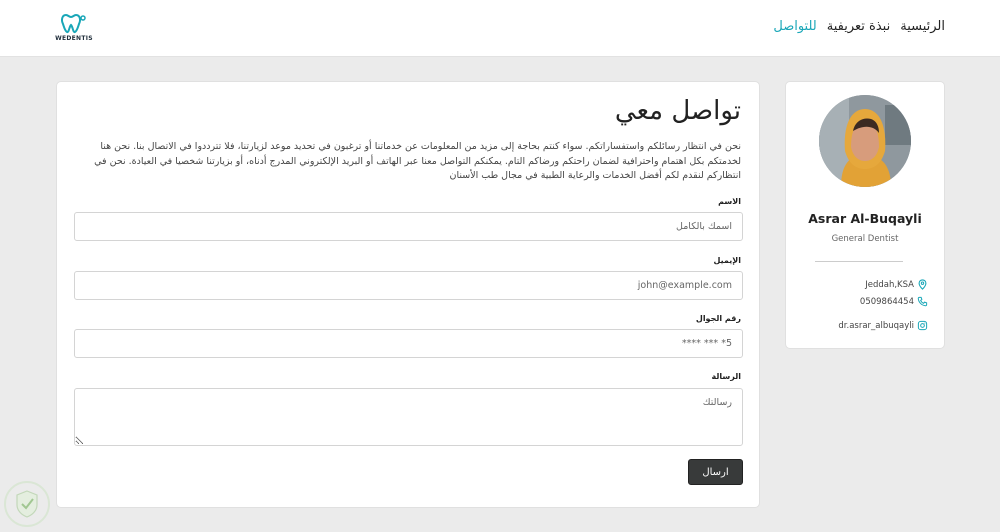  Describe the element at coordinates (865, 239) in the screenshot. I see `doctor-title: General Dentist` at that location.